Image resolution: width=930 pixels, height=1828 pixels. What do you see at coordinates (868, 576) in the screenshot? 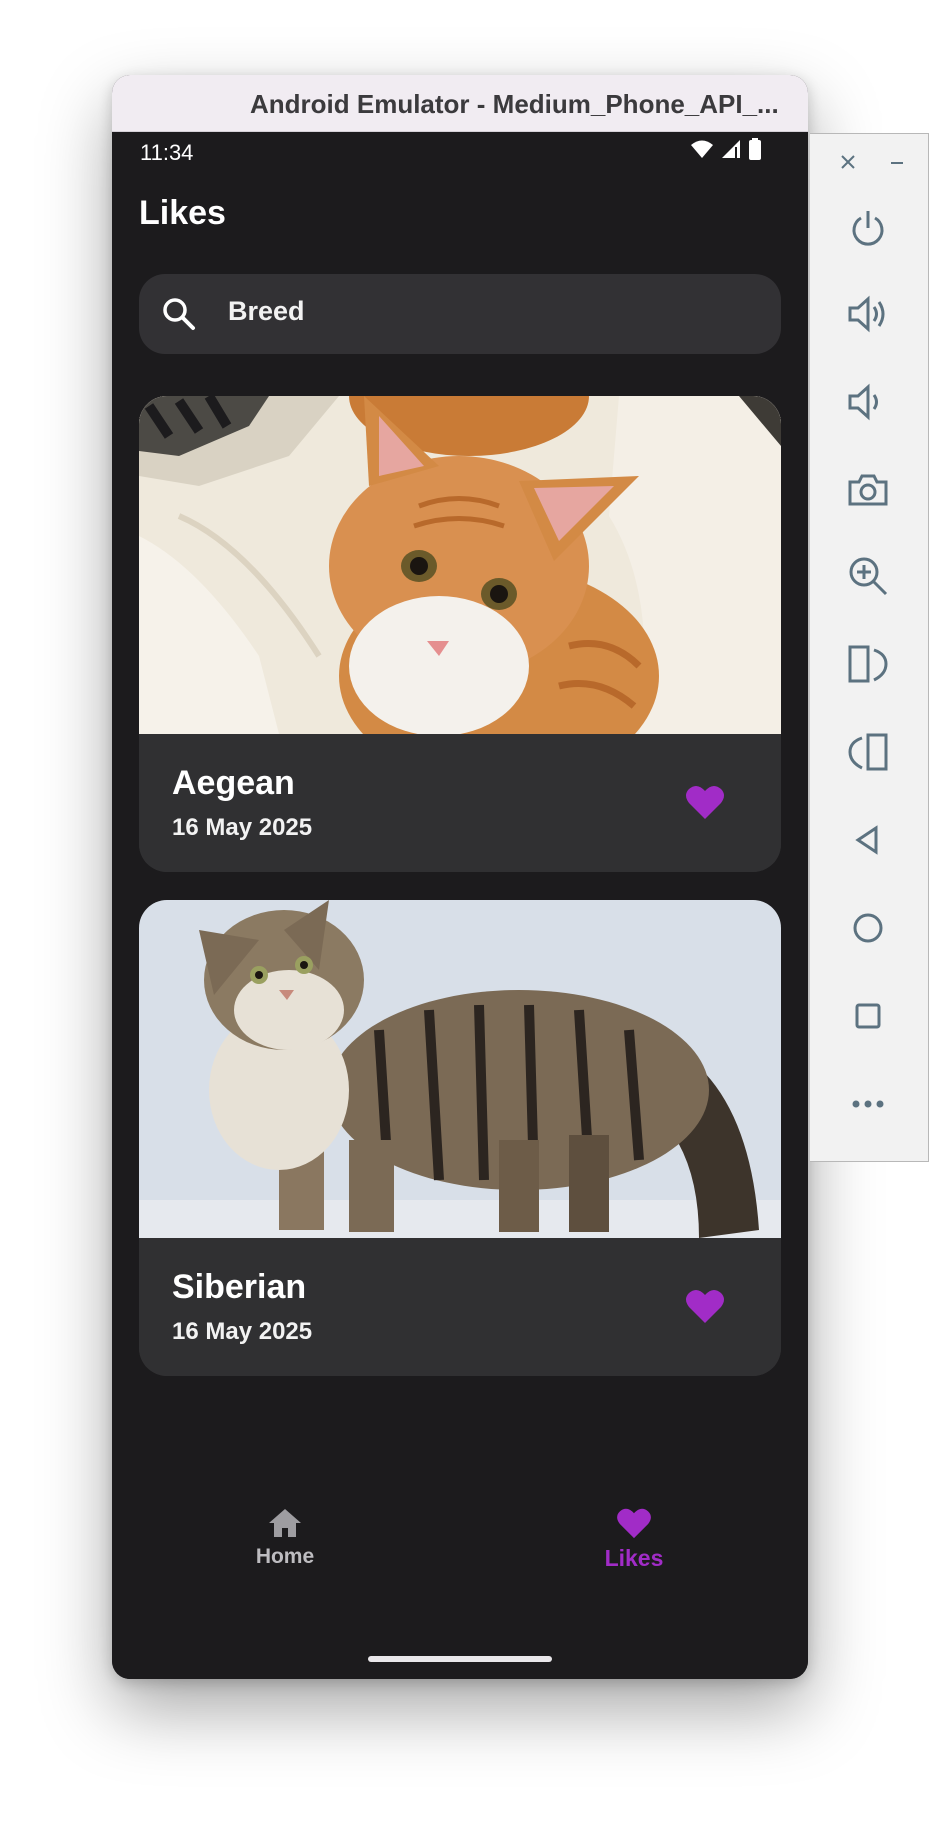
I see `zoom-icon` at bounding box center [868, 576].